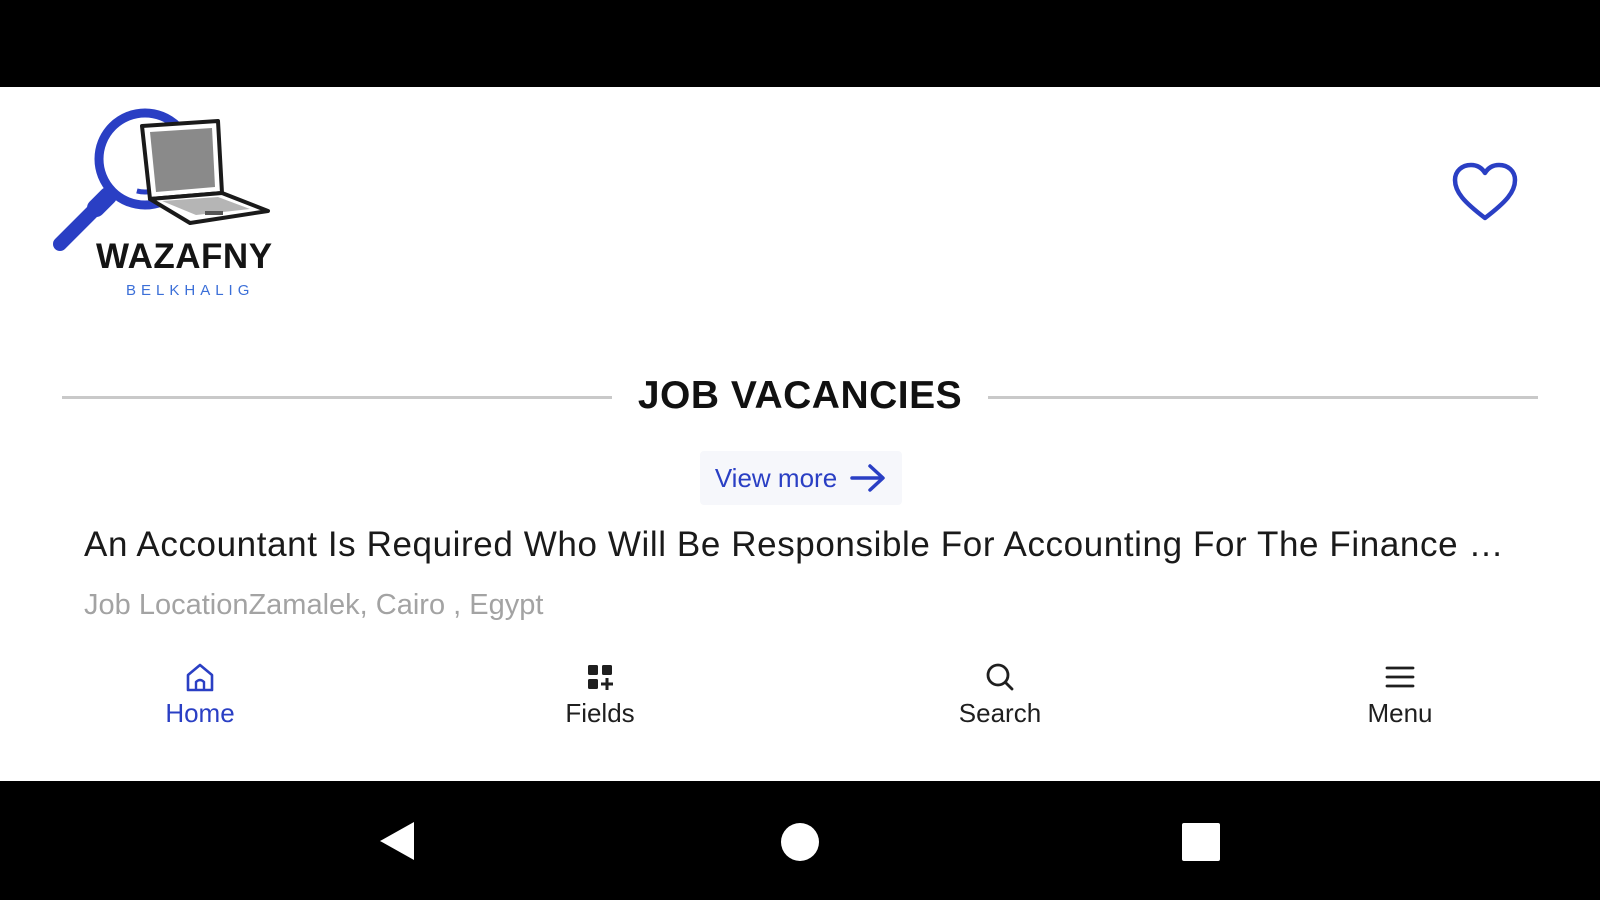  Describe the element at coordinates (190, 290) in the screenshot. I see `brand-tagline: BELKHALIG` at that location.